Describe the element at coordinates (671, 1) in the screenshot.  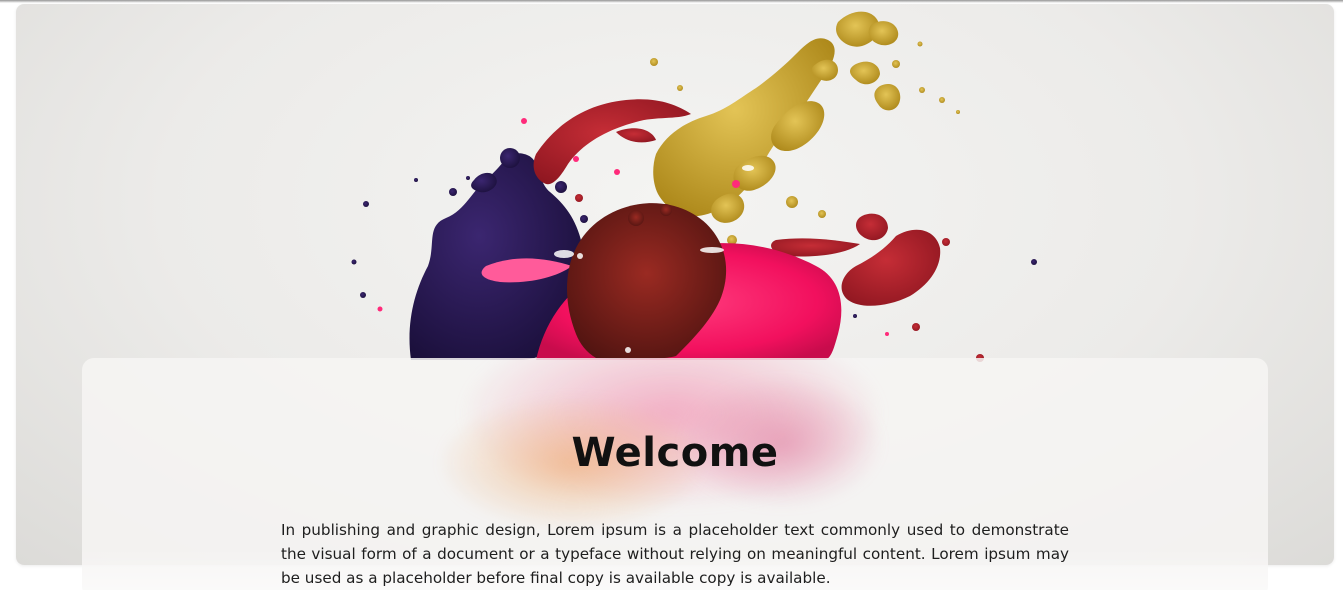
I see `header-shadow` at that location.